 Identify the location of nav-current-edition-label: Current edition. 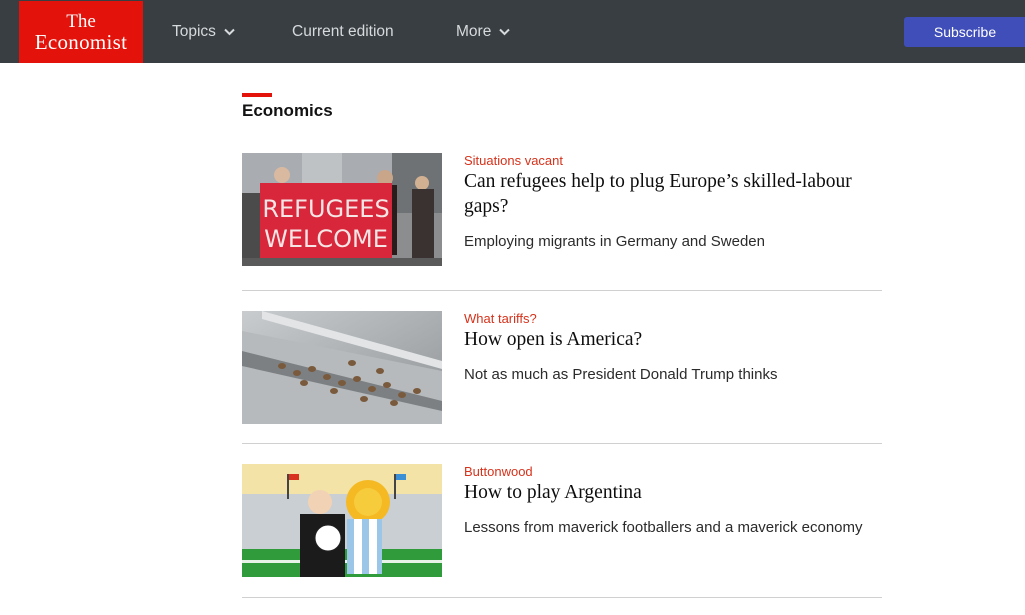
(343, 31).